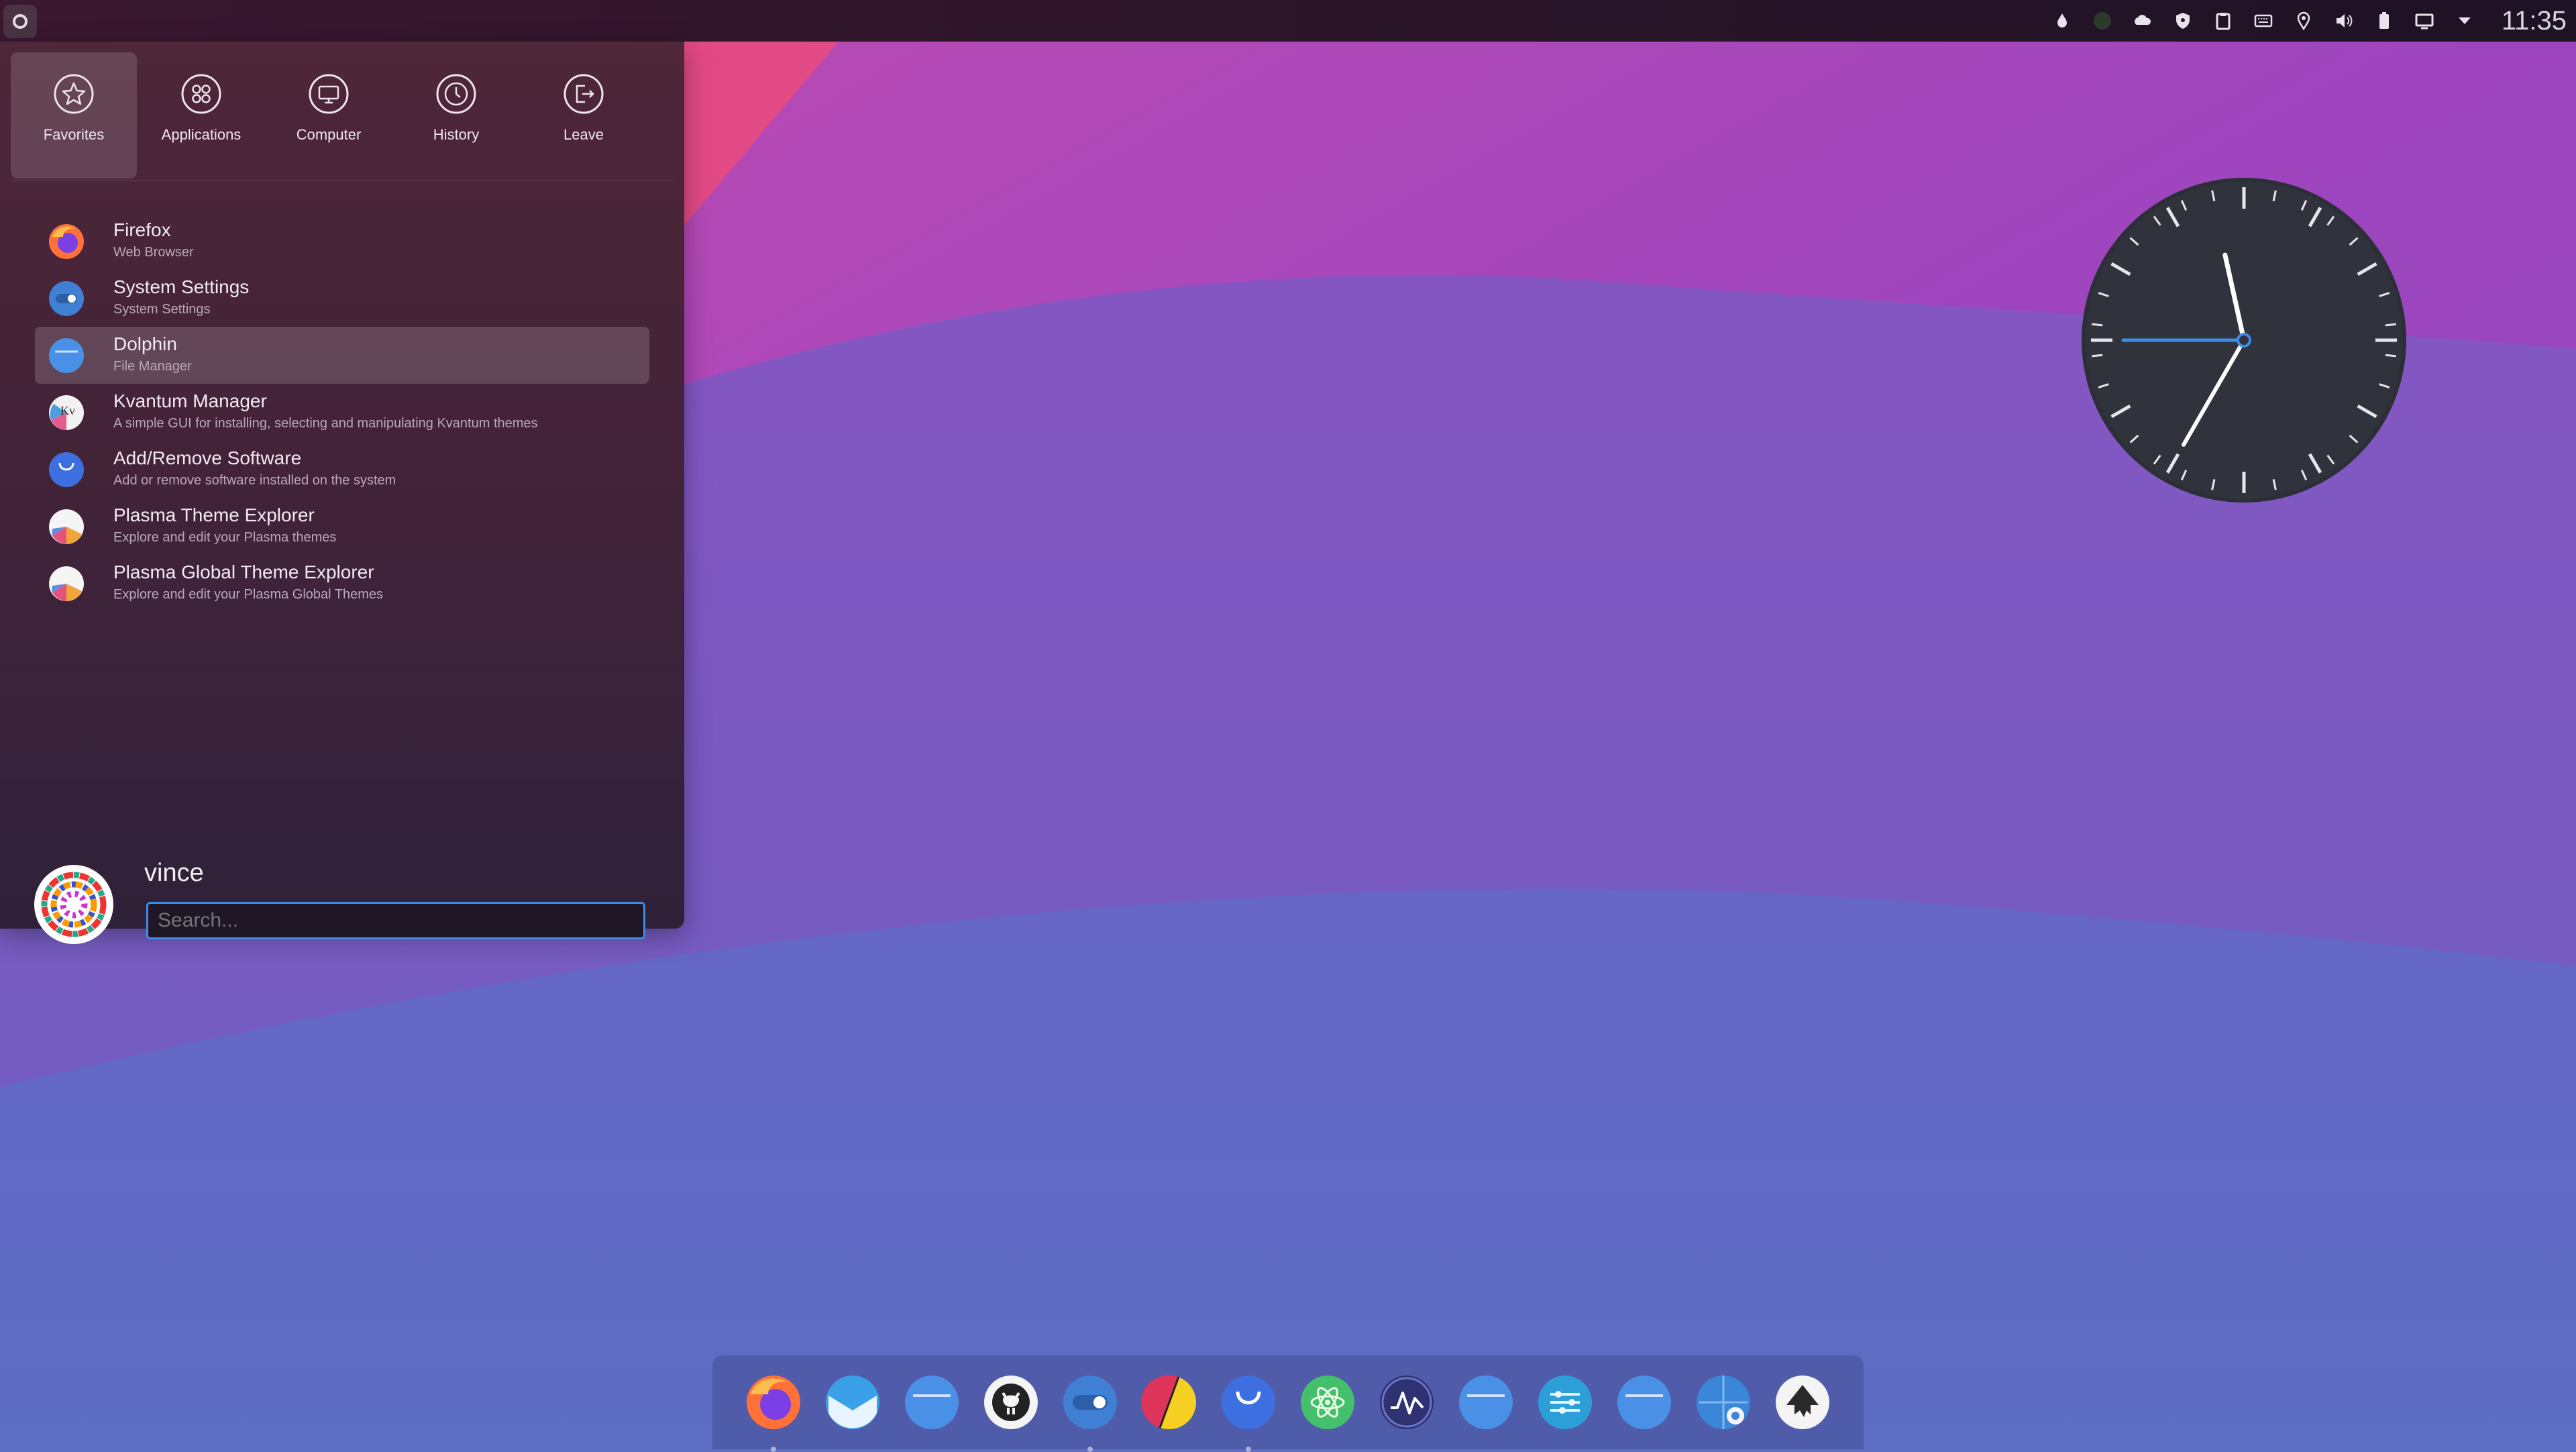 This screenshot has height=1452, width=2576. I want to click on dock-item-software-store, so click(1248, 1412).